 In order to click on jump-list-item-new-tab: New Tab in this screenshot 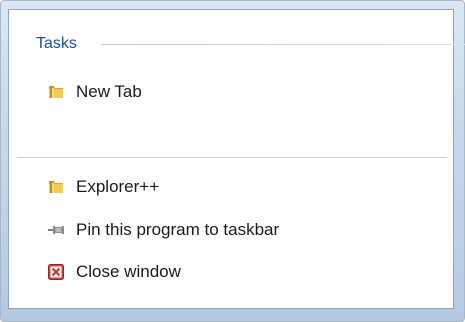, I will do `click(237, 92)`.